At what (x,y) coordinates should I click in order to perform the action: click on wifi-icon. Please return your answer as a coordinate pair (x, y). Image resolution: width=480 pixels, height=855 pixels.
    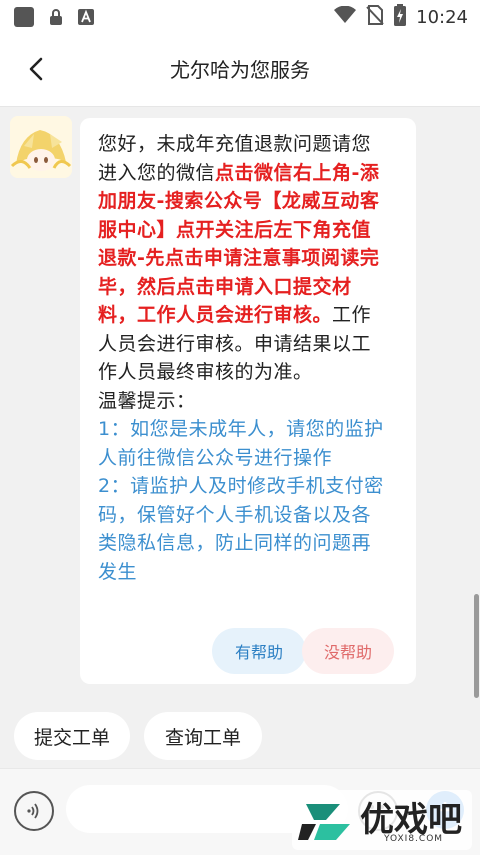
    Looking at the image, I should click on (345, 16).